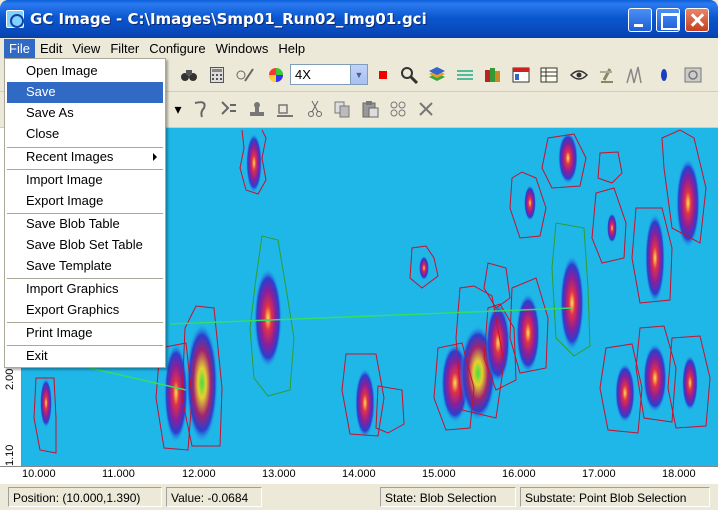 This screenshot has width=718, height=510. Describe the element at coordinates (276, 75) in the screenshot. I see `colormap-icon` at that location.